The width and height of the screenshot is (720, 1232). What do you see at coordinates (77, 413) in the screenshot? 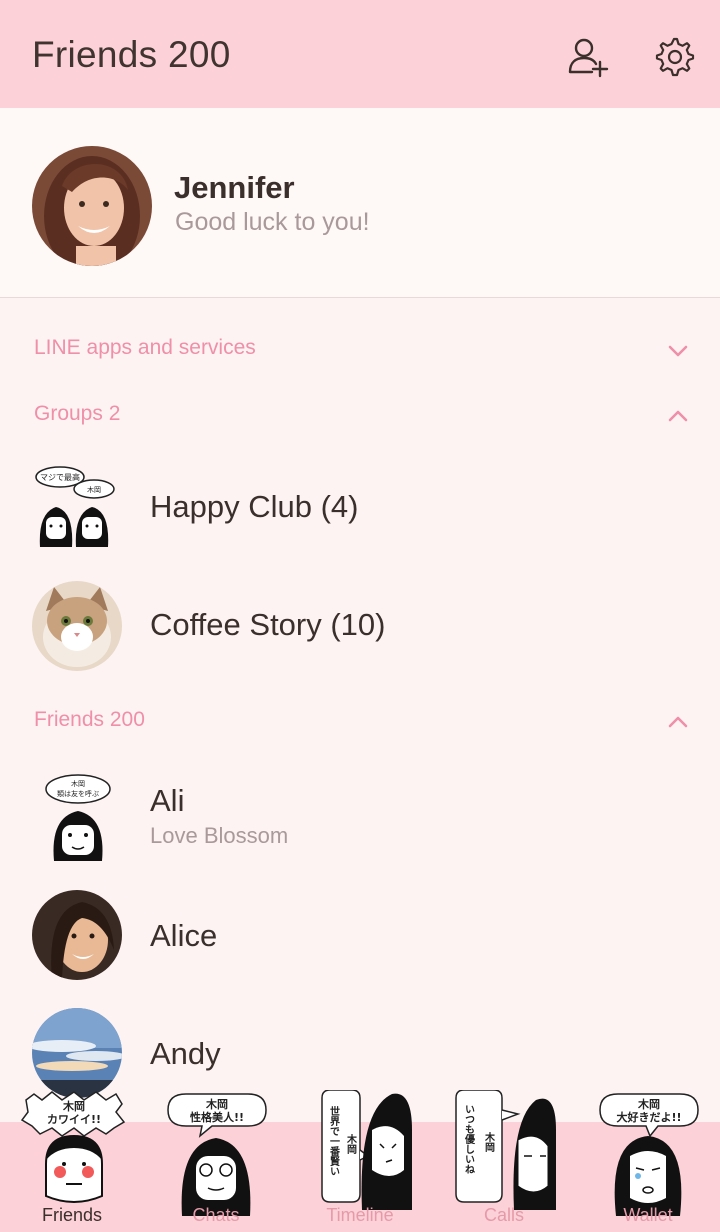
I see `section-label: Groups 2` at bounding box center [77, 413].